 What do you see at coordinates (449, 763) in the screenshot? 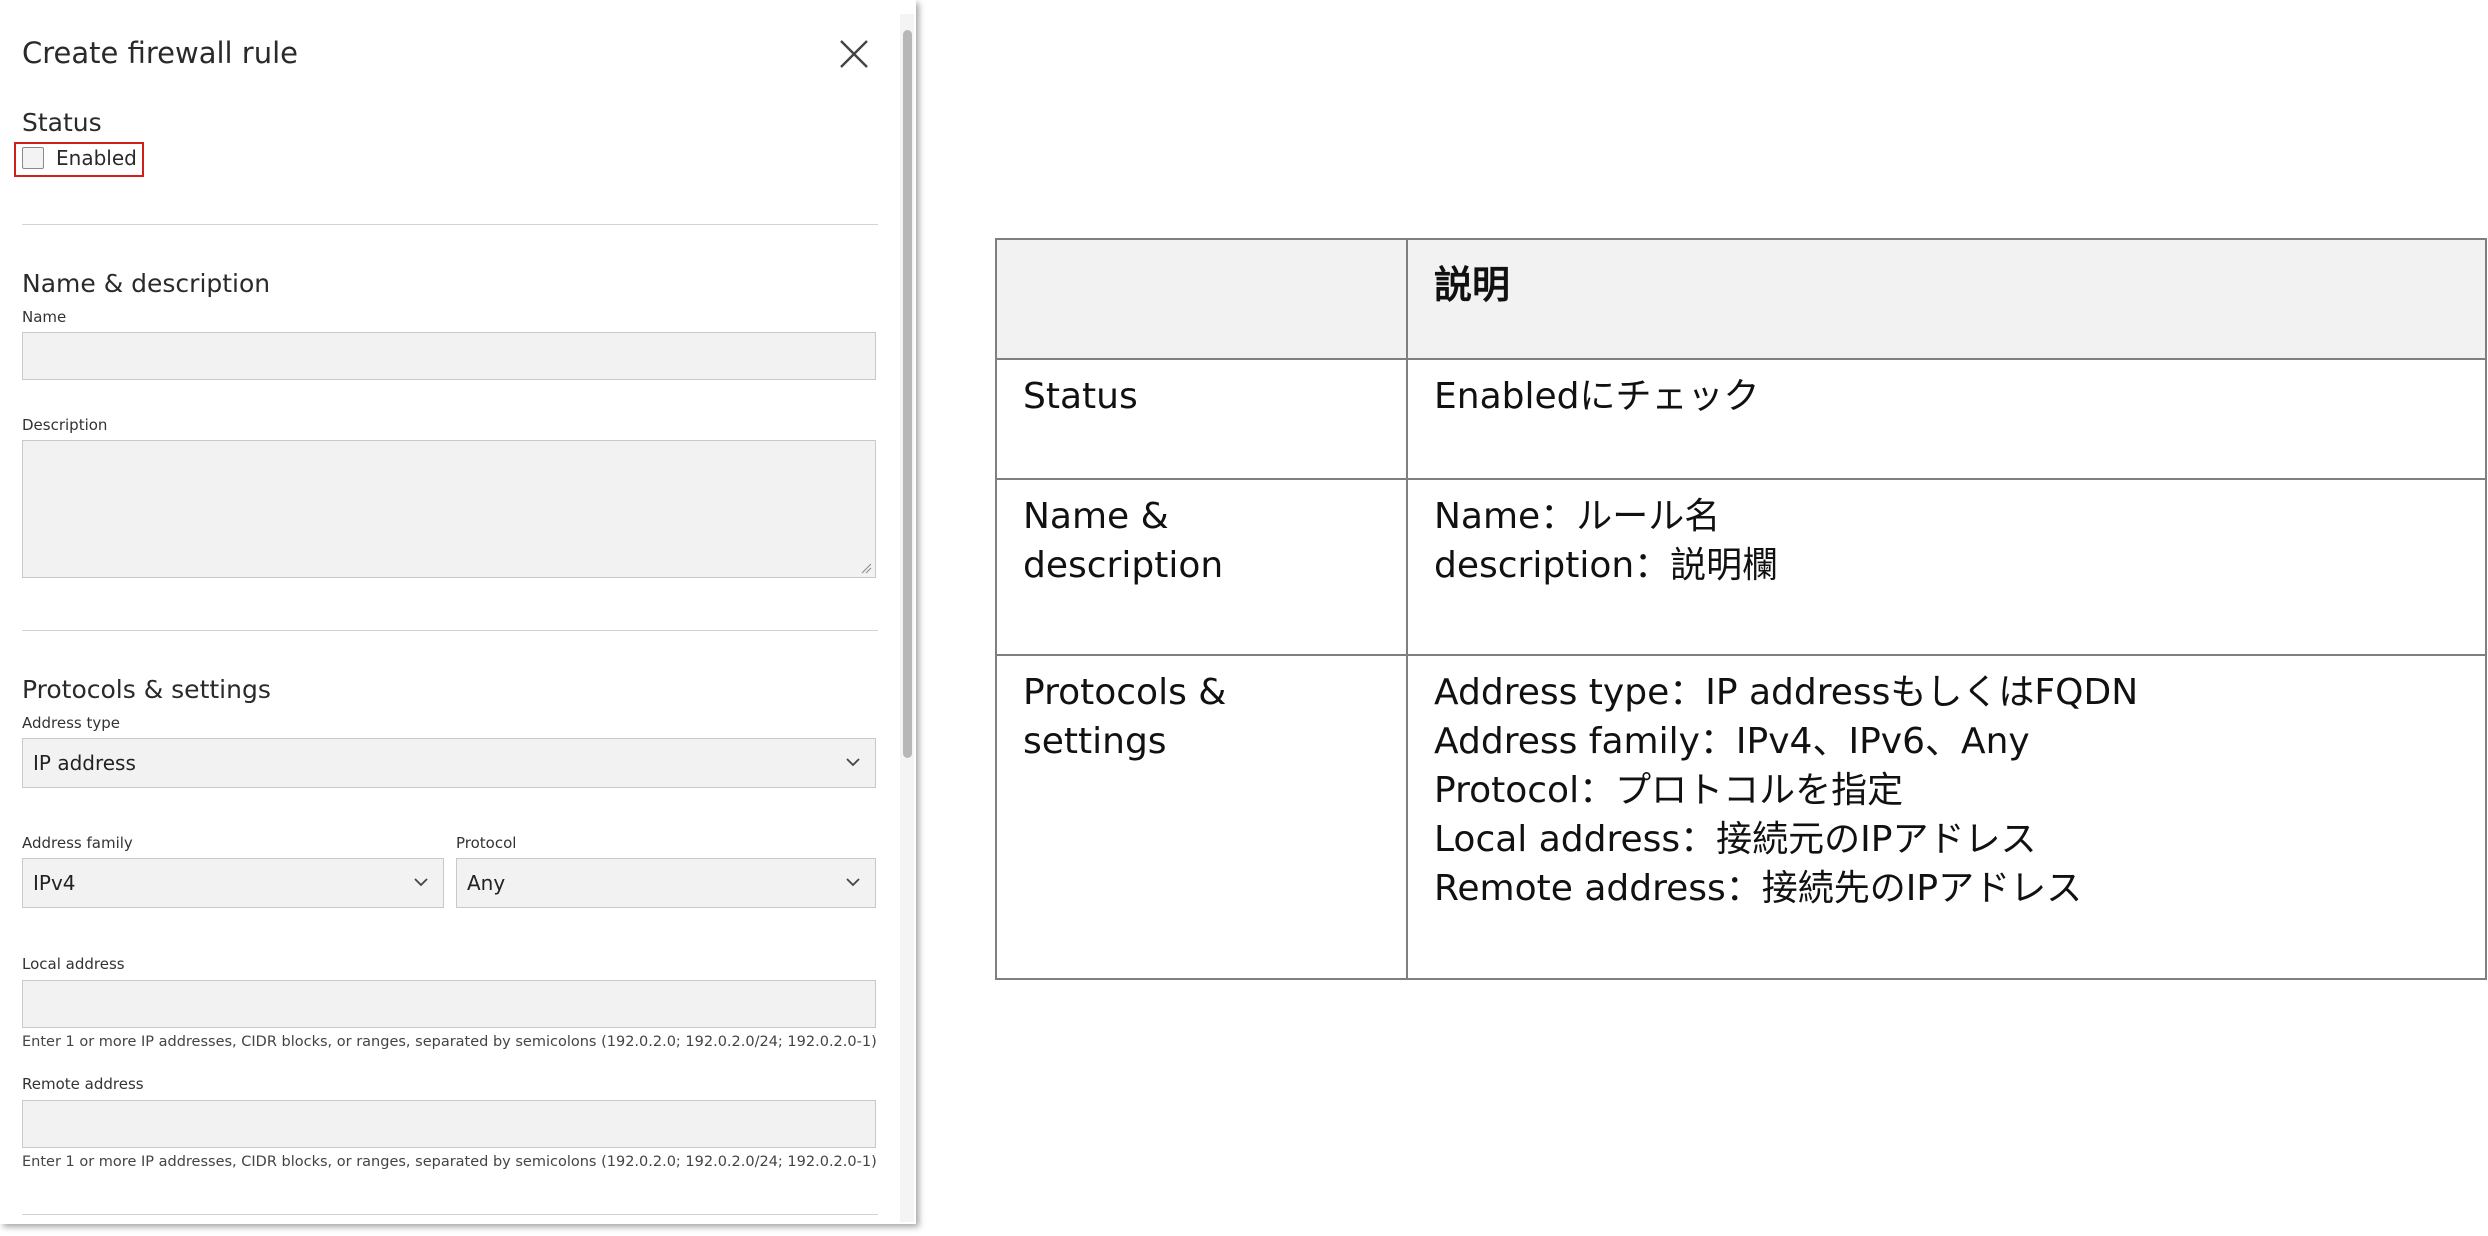
I see `address-type-select: IP address` at bounding box center [449, 763].